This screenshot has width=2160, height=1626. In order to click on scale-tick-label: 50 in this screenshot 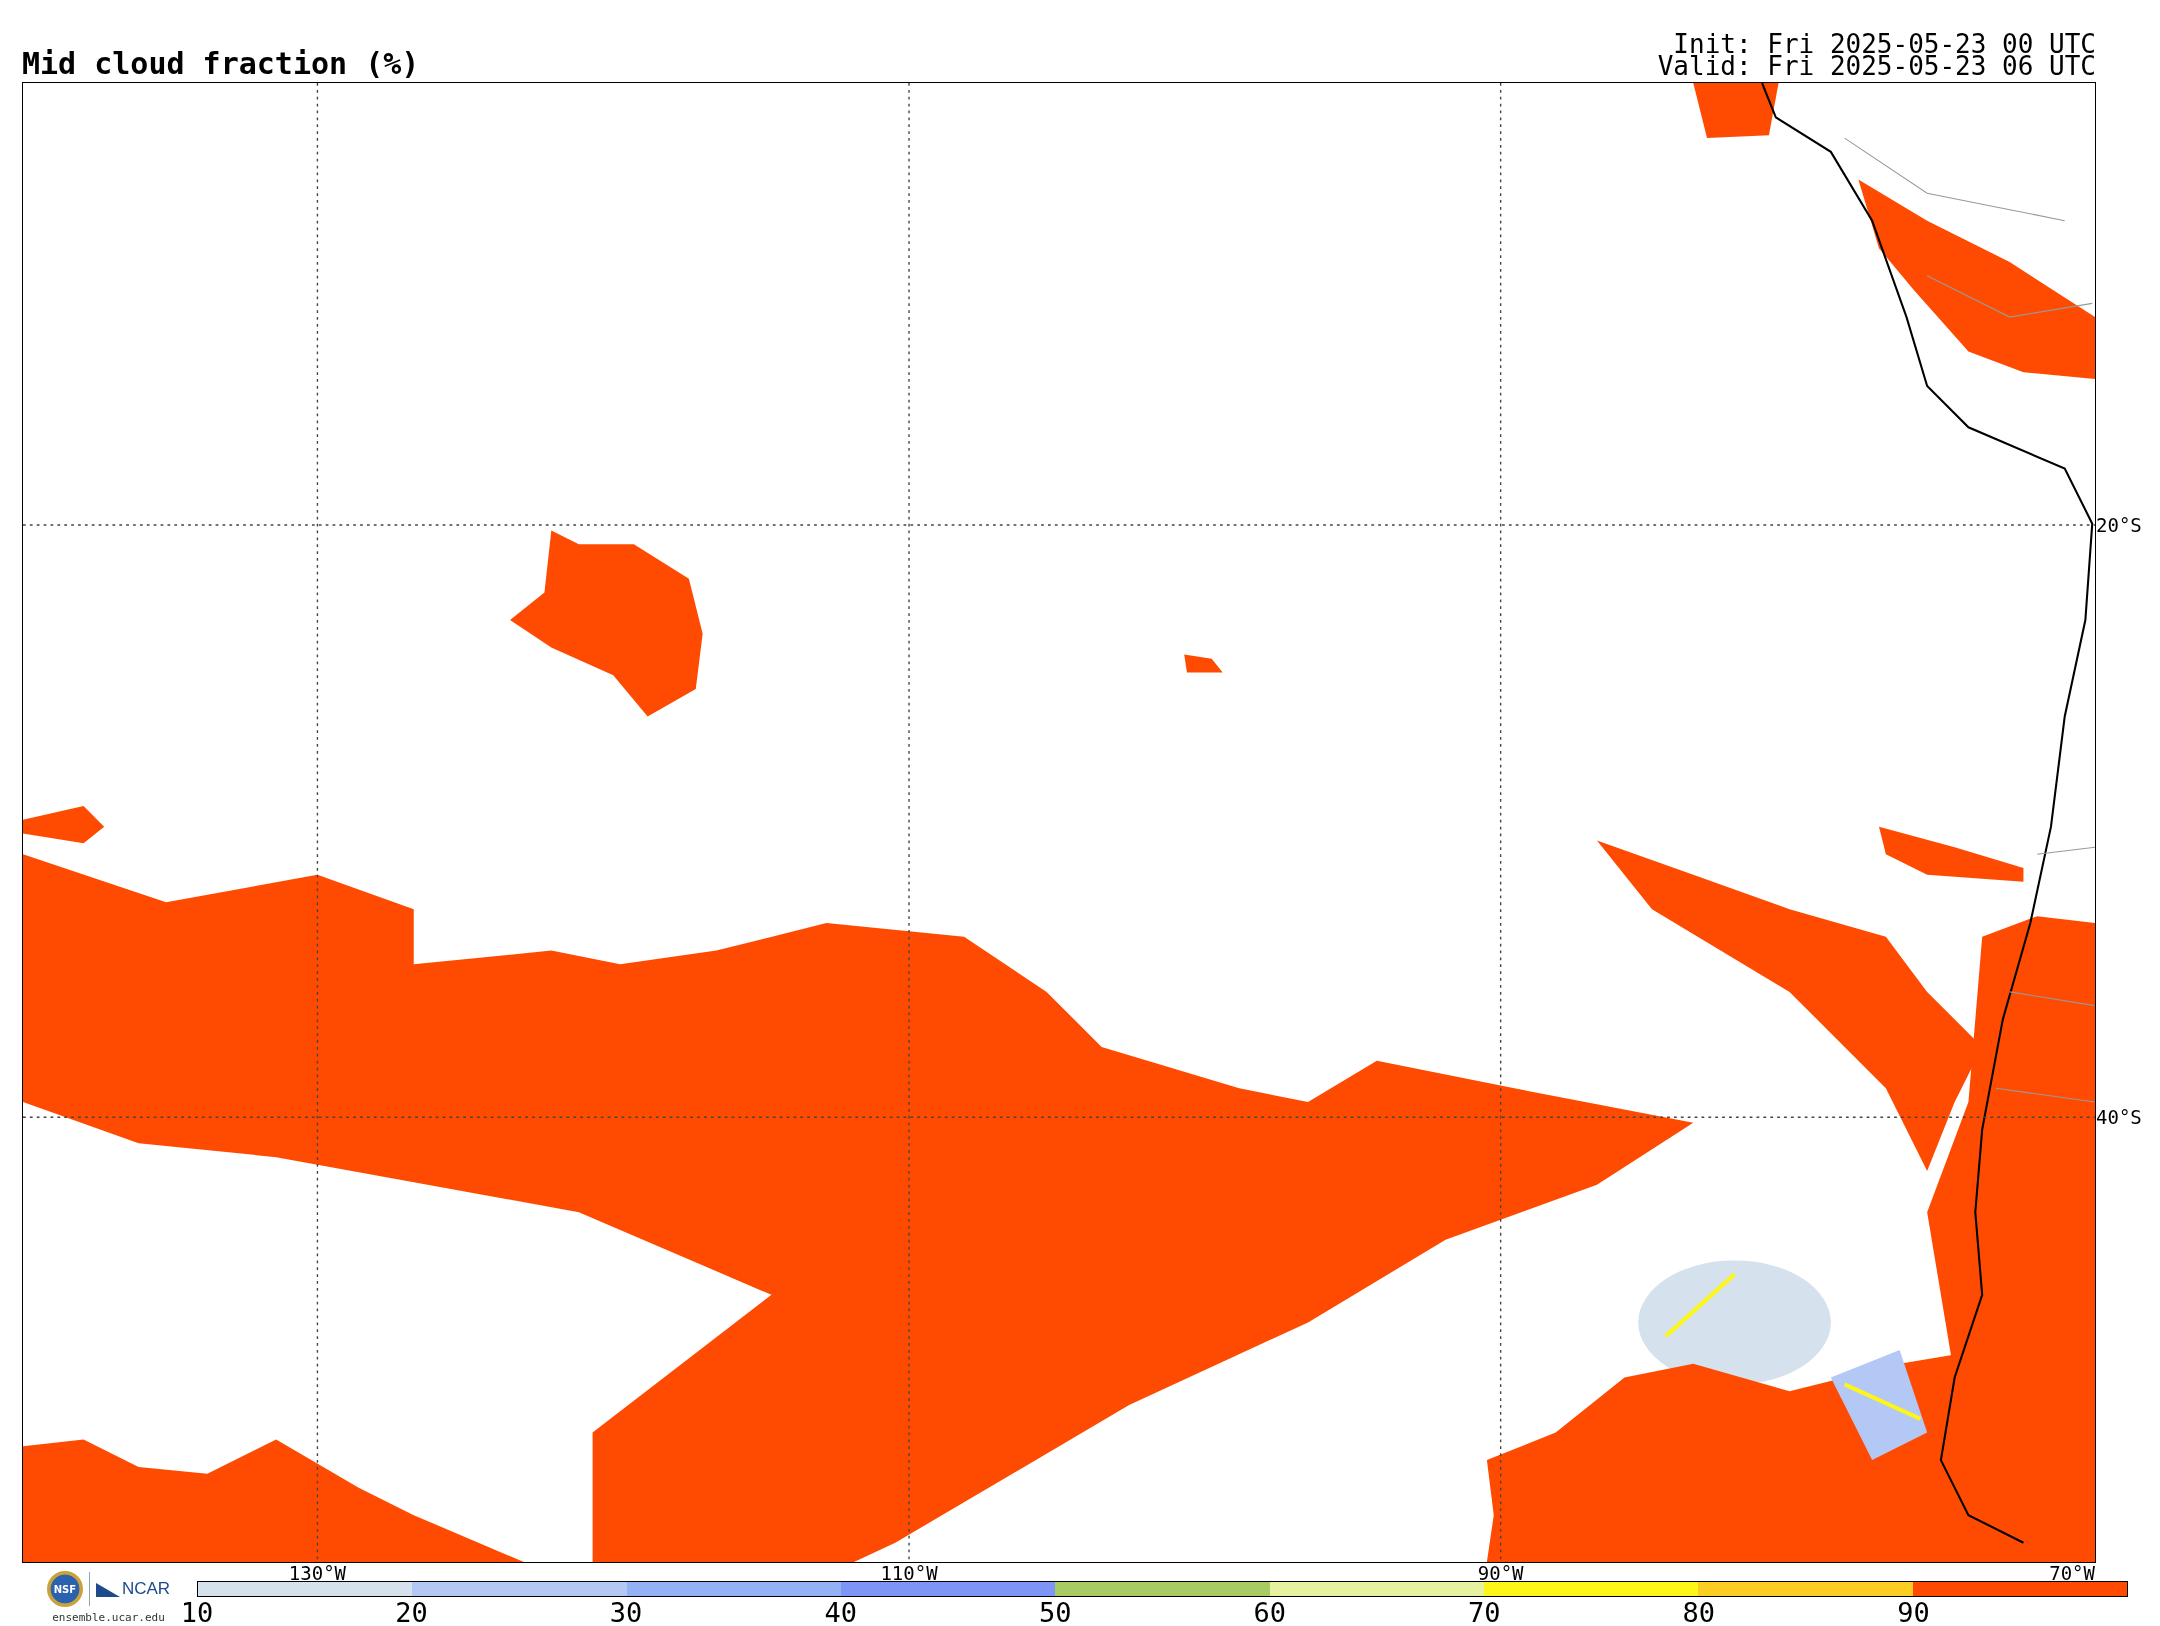, I will do `click(1055, 1612)`.